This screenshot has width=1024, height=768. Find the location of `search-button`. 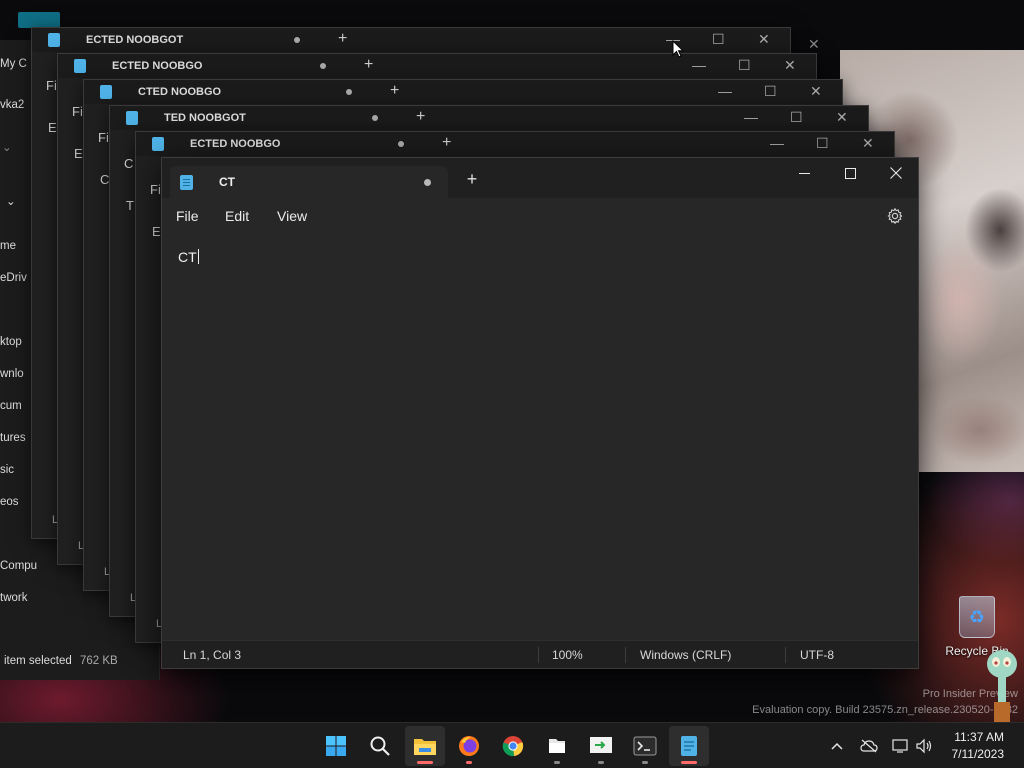

search-button is located at coordinates (380, 746).